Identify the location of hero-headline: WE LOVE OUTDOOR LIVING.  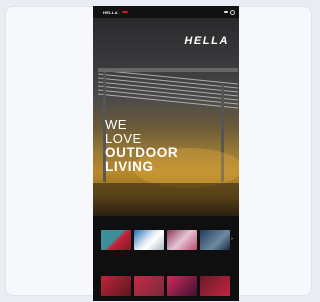
(141, 146).